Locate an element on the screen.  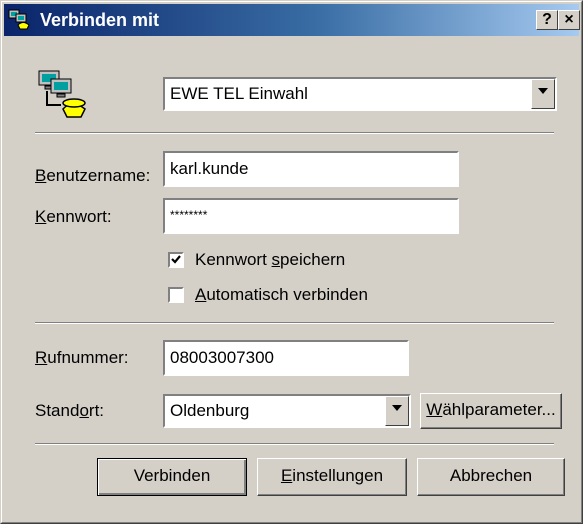
close-button: × is located at coordinates (569, 20).